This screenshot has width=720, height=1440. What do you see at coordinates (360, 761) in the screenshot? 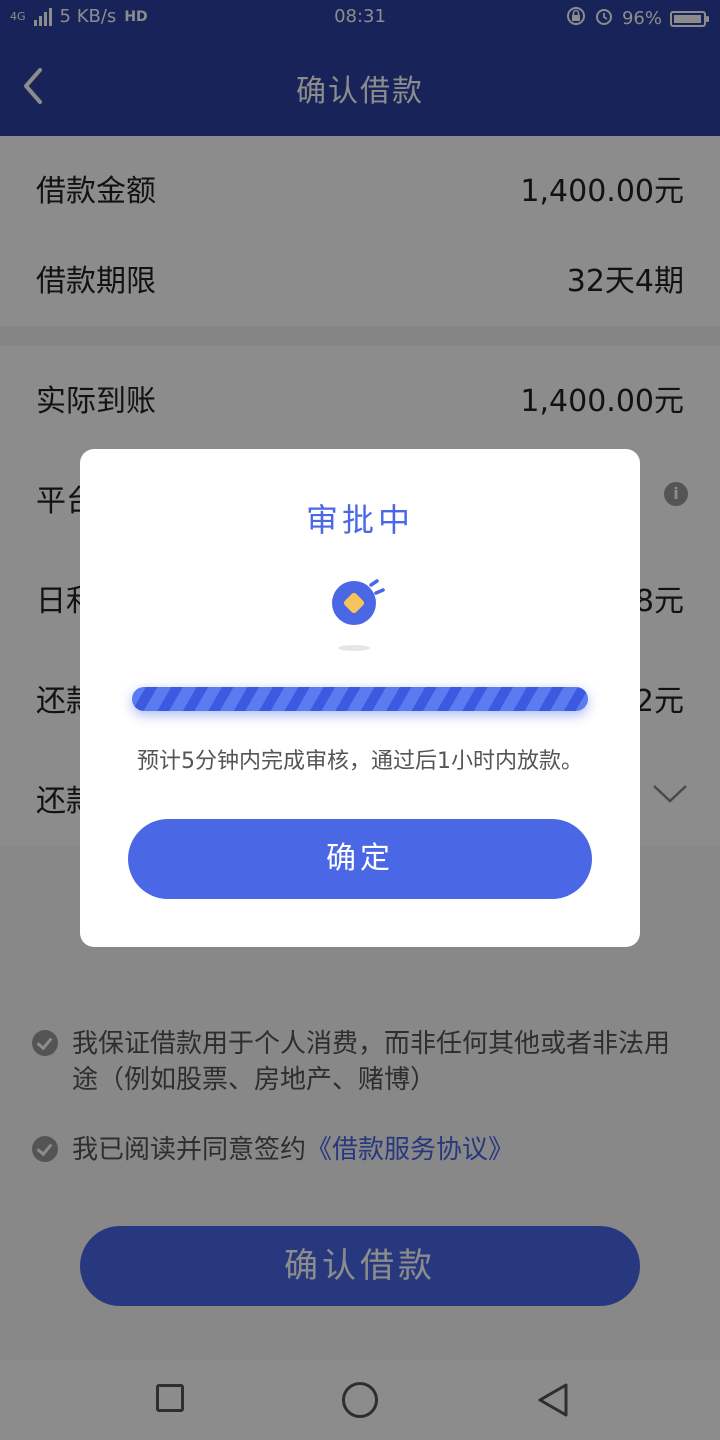
I see `dialog-description: 预计5分钟内完成审核，通过后1小时内放款。` at bounding box center [360, 761].